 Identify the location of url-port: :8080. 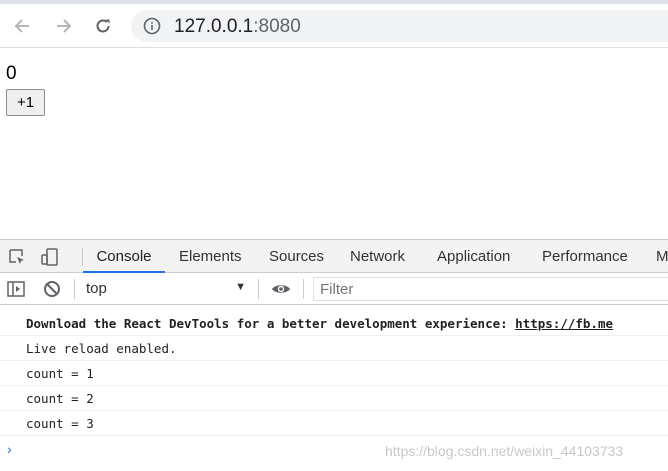
(277, 26).